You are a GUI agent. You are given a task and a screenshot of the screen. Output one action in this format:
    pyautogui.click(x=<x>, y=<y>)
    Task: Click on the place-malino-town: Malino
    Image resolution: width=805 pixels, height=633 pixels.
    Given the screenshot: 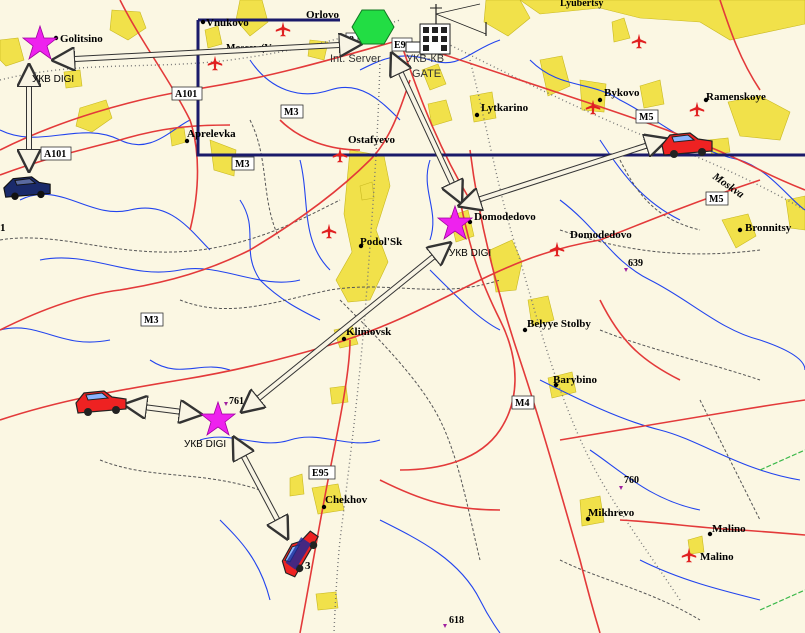 What is the action you would take?
    pyautogui.click(x=729, y=529)
    